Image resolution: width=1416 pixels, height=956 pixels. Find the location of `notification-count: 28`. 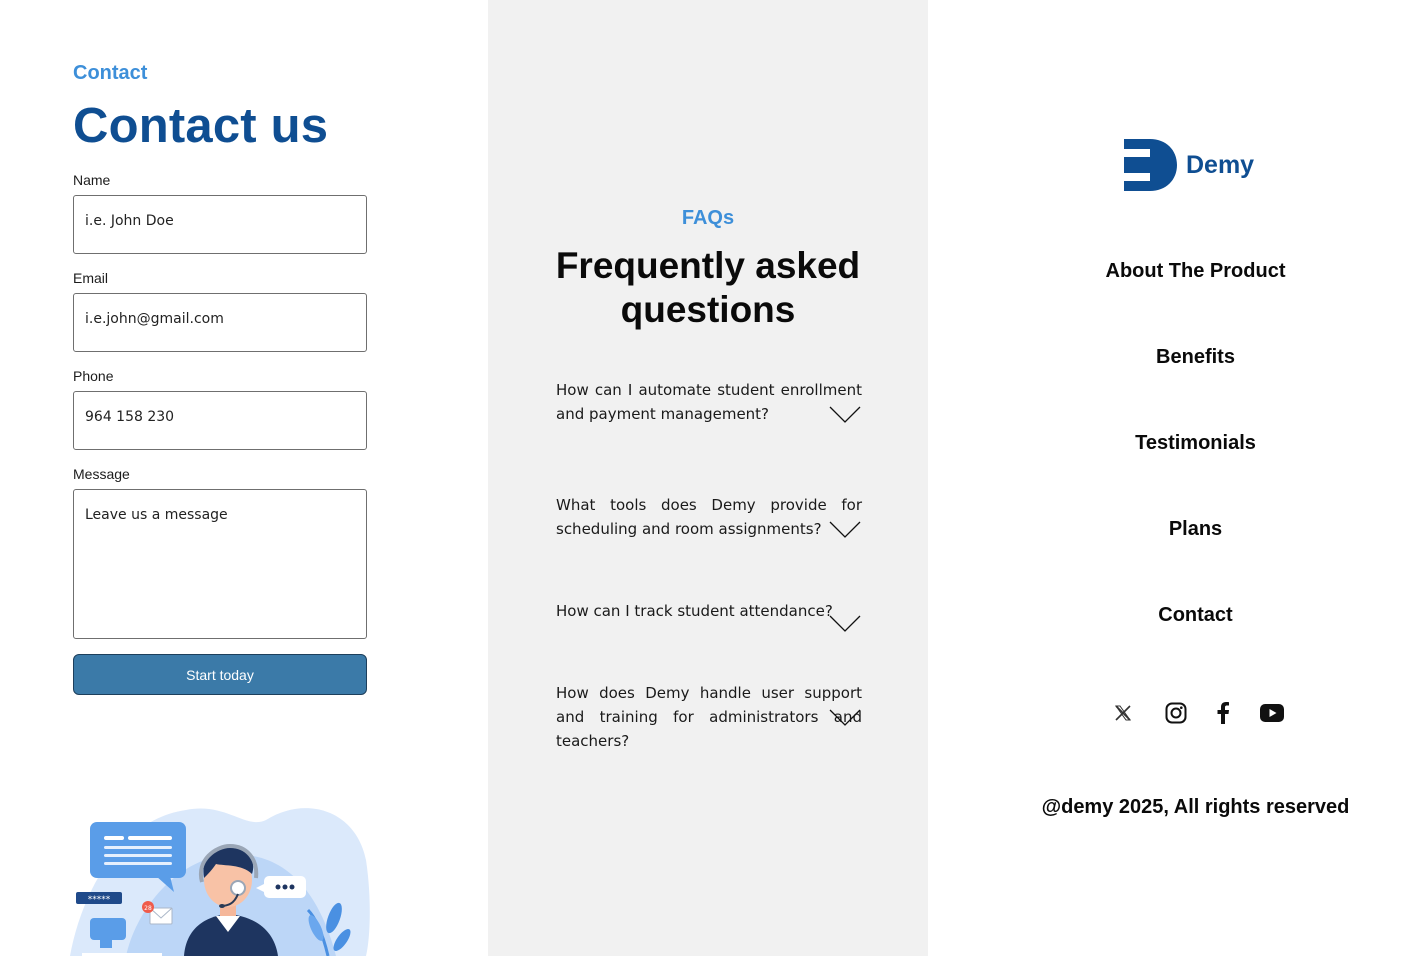

notification-count: 28 is located at coordinates (148, 908).